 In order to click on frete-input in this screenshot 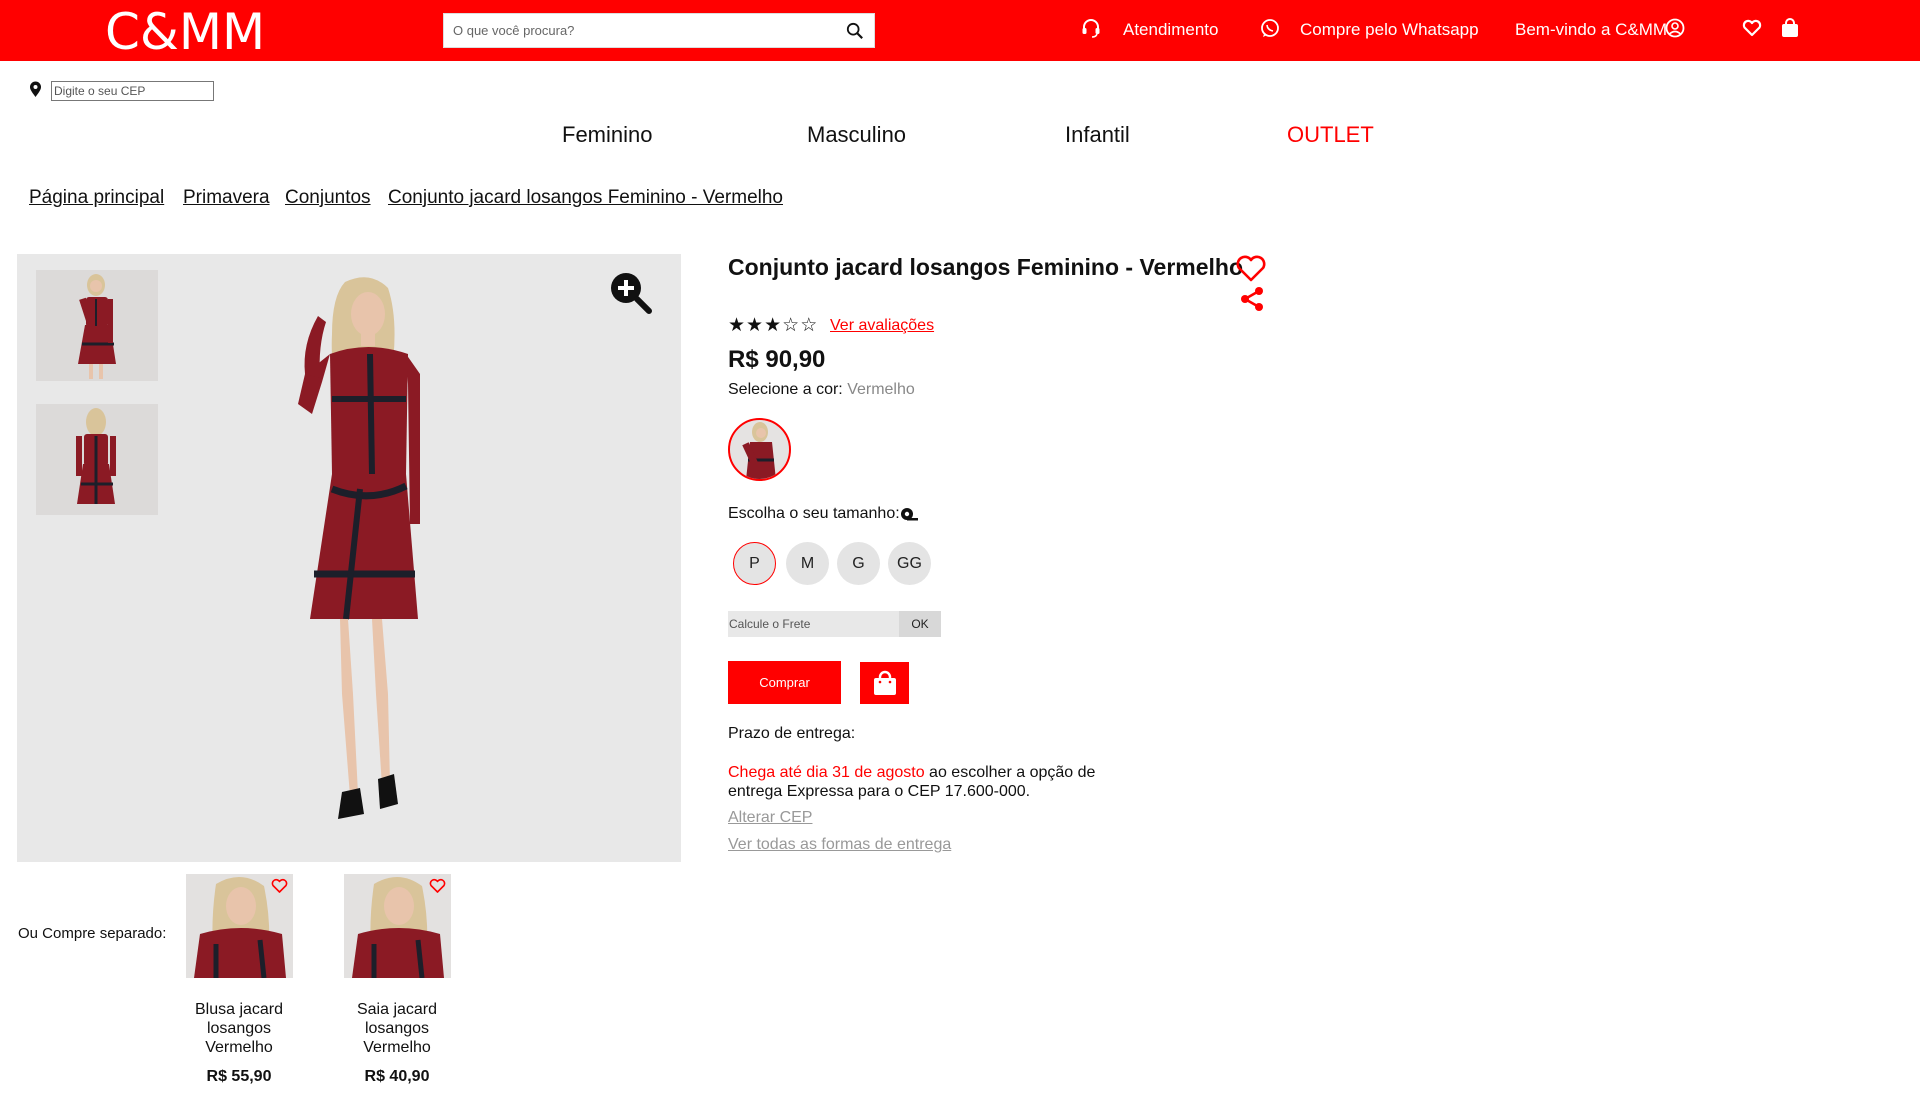, I will do `click(813, 624)`.